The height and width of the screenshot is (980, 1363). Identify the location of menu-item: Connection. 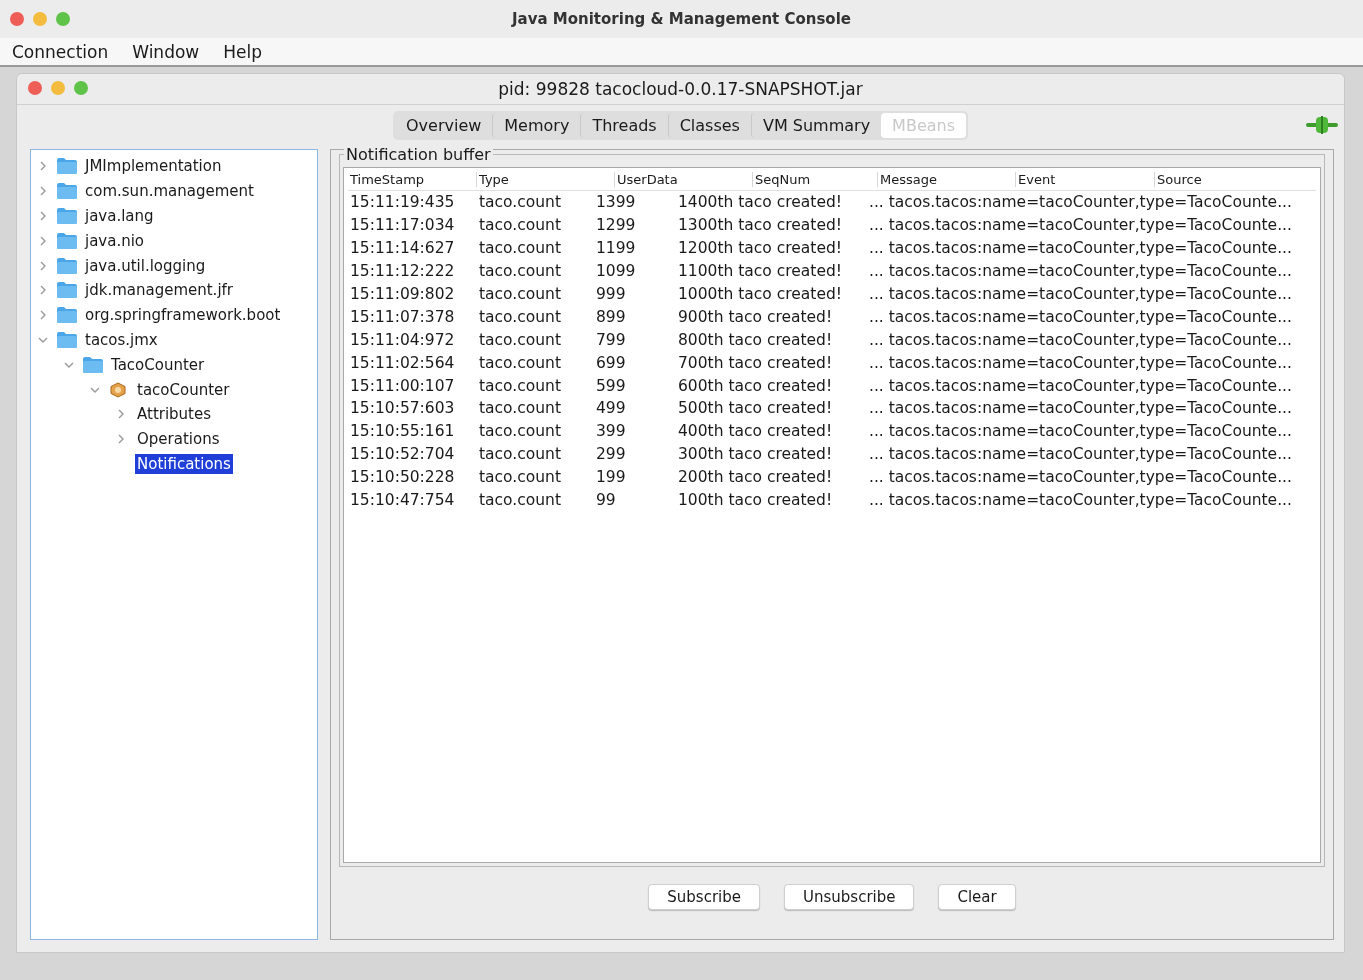
(60, 51).